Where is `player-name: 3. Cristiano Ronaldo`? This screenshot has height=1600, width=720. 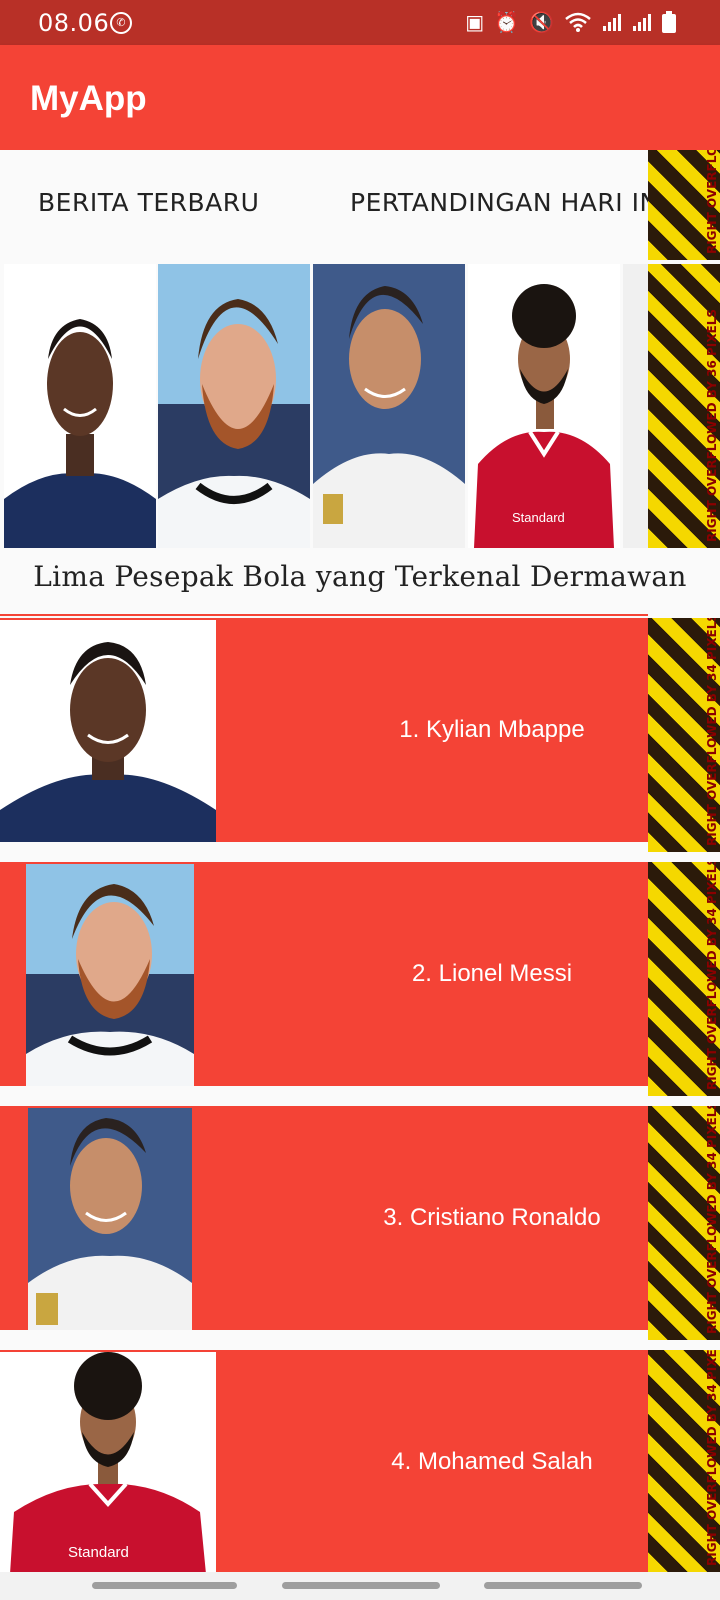 player-name: 3. Cristiano Ronaldo is located at coordinates (492, 1217).